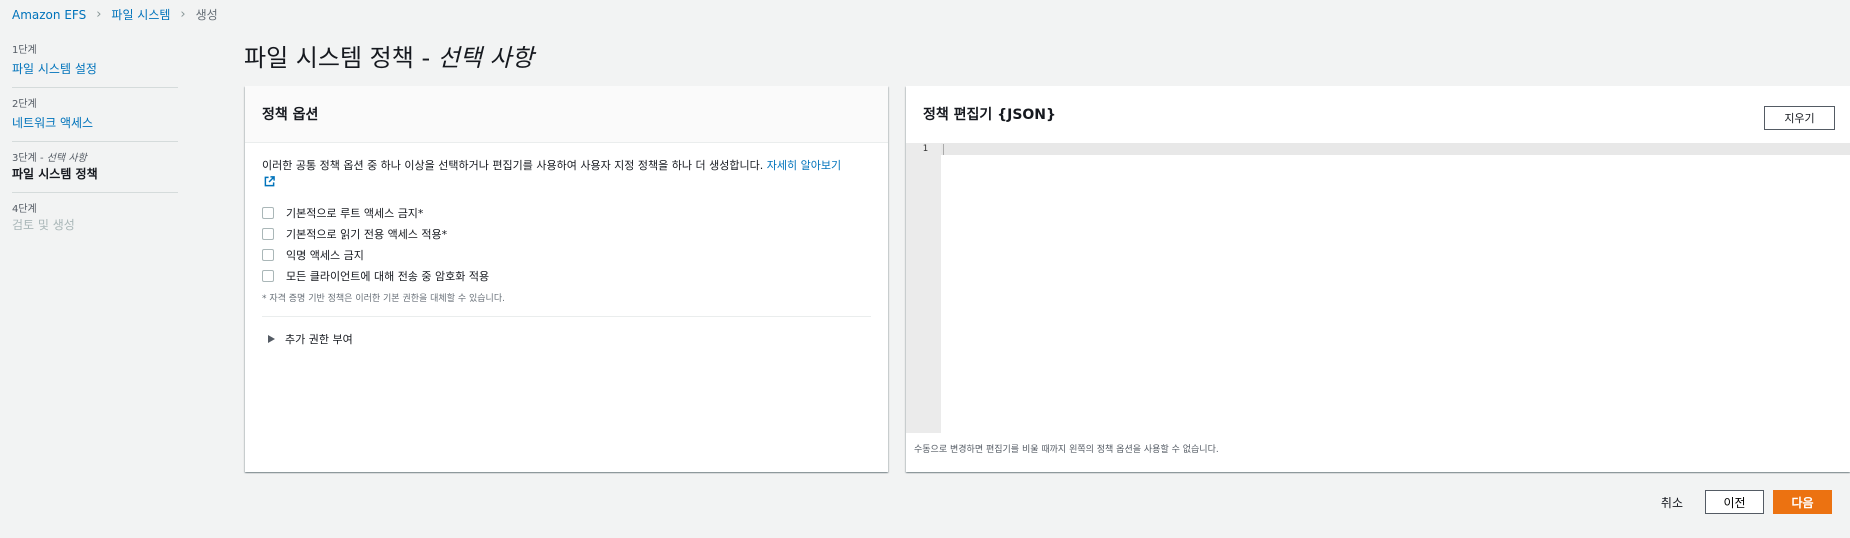 The height and width of the screenshot is (538, 1850). I want to click on wizard-actions: 취소 이전 다음, so click(1746, 502).